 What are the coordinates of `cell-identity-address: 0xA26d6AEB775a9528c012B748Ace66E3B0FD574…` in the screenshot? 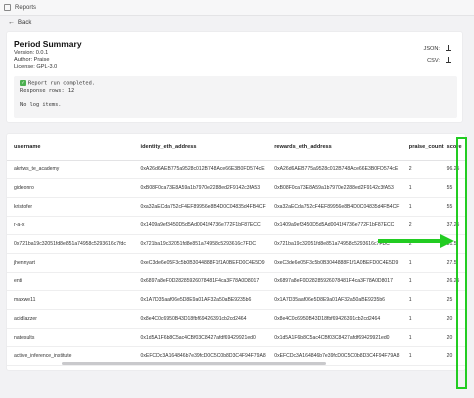 It's located at (200, 170).